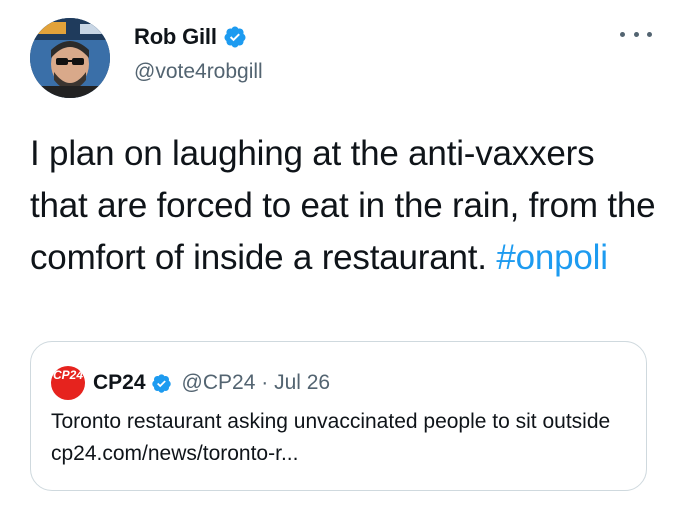 This screenshot has height=519, width=680. Describe the element at coordinates (68, 383) in the screenshot. I see `cp24-logo-icon: CP24` at that location.